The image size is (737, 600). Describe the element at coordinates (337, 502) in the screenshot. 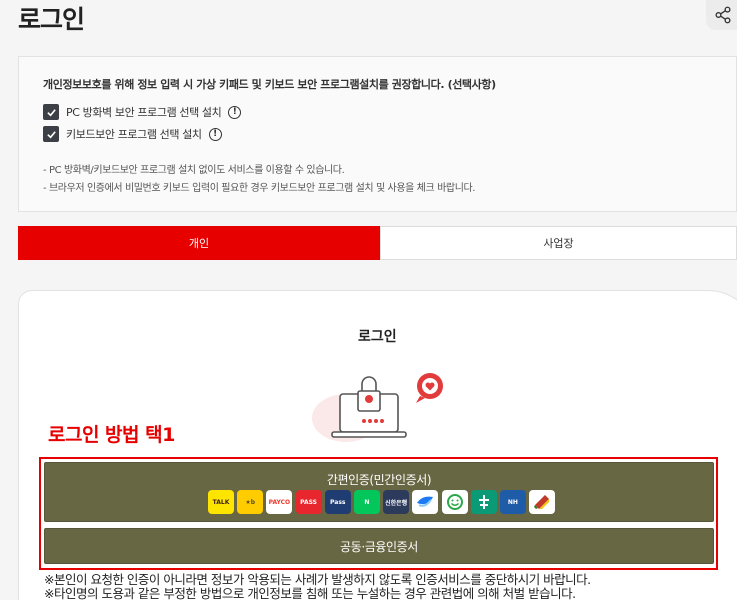

I see `samsung-pass-icon: Pass` at that location.